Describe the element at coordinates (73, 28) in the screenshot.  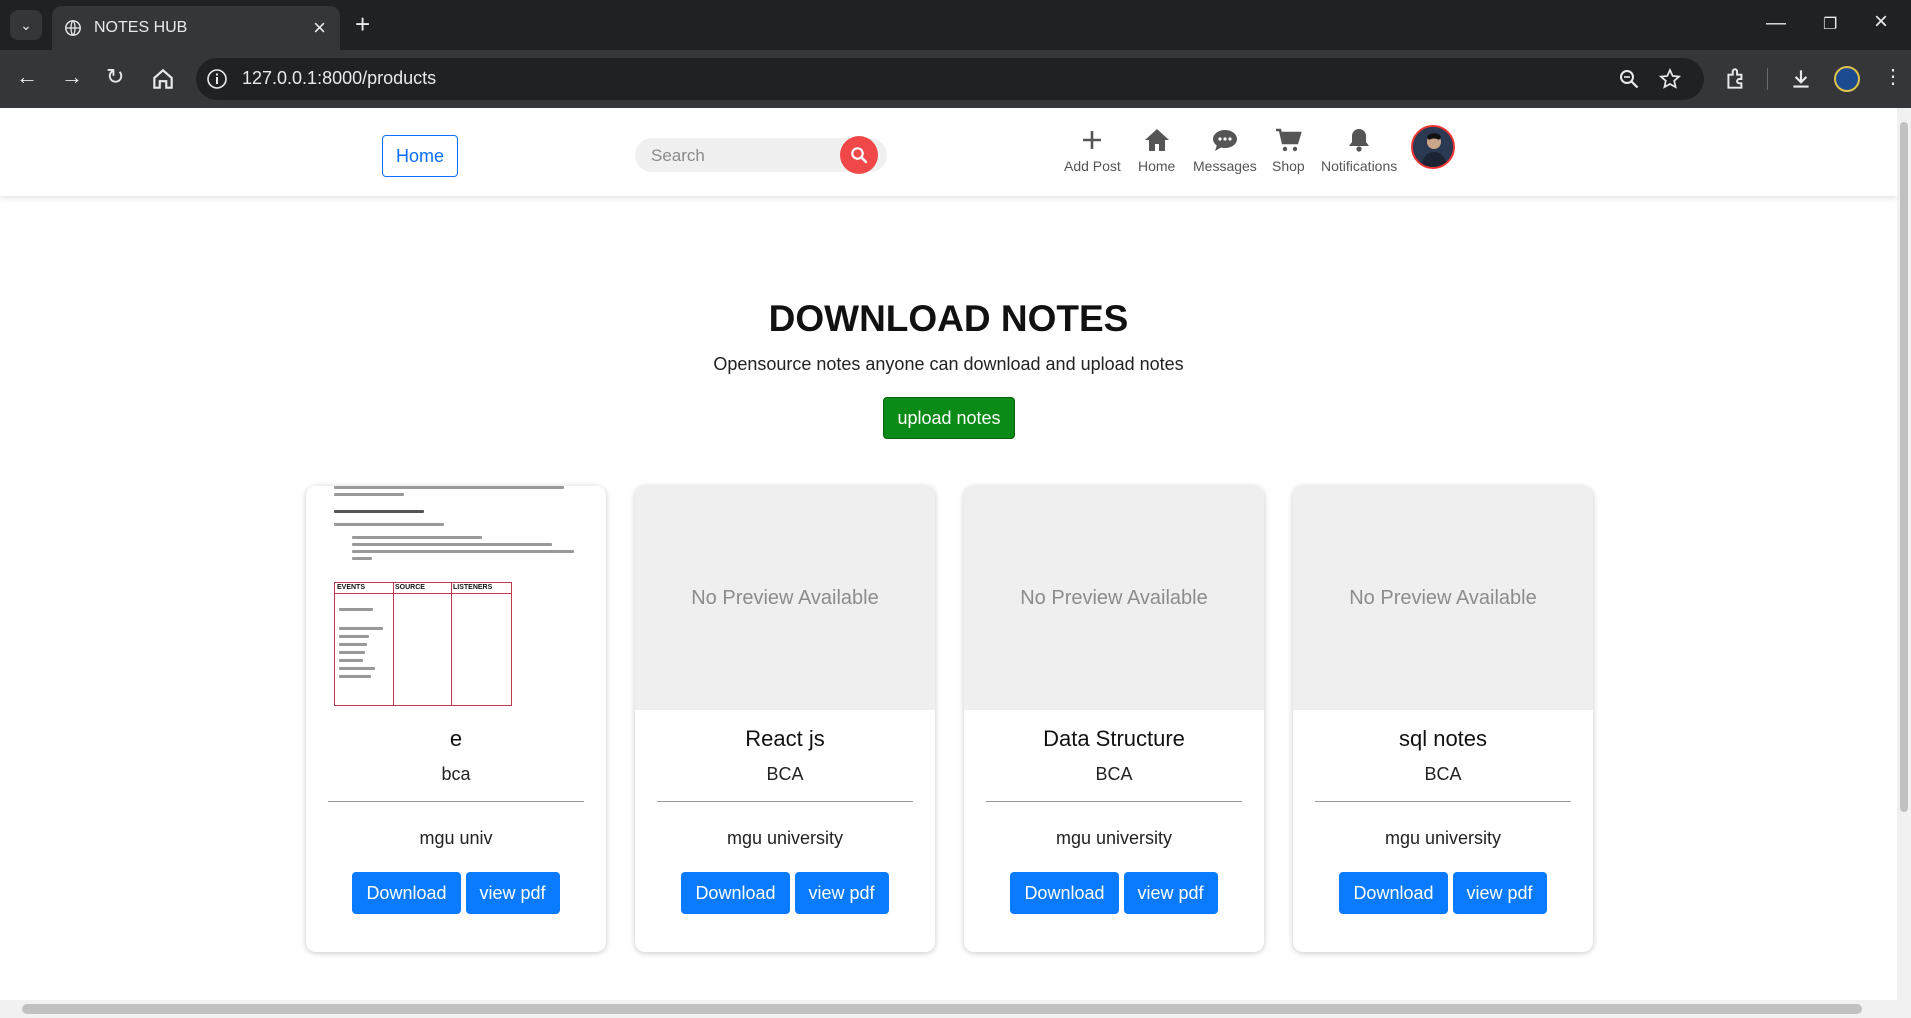
I see `globe-icon` at that location.